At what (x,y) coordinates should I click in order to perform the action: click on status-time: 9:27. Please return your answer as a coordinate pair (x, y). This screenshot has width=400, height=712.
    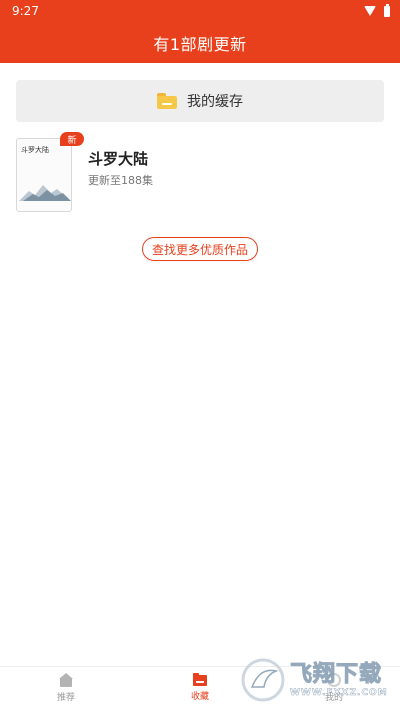
    Looking at the image, I should click on (25, 11).